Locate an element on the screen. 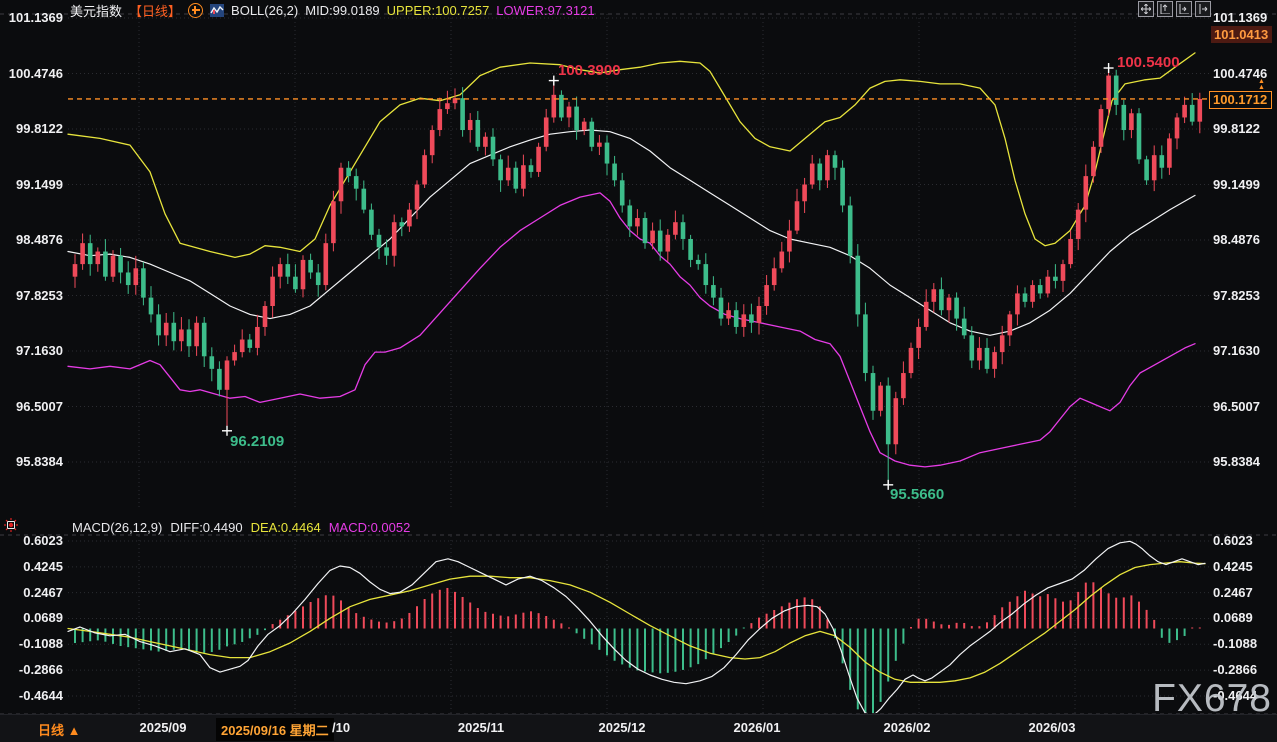  svg-text: 95.5660 is located at coordinates (917, 494).